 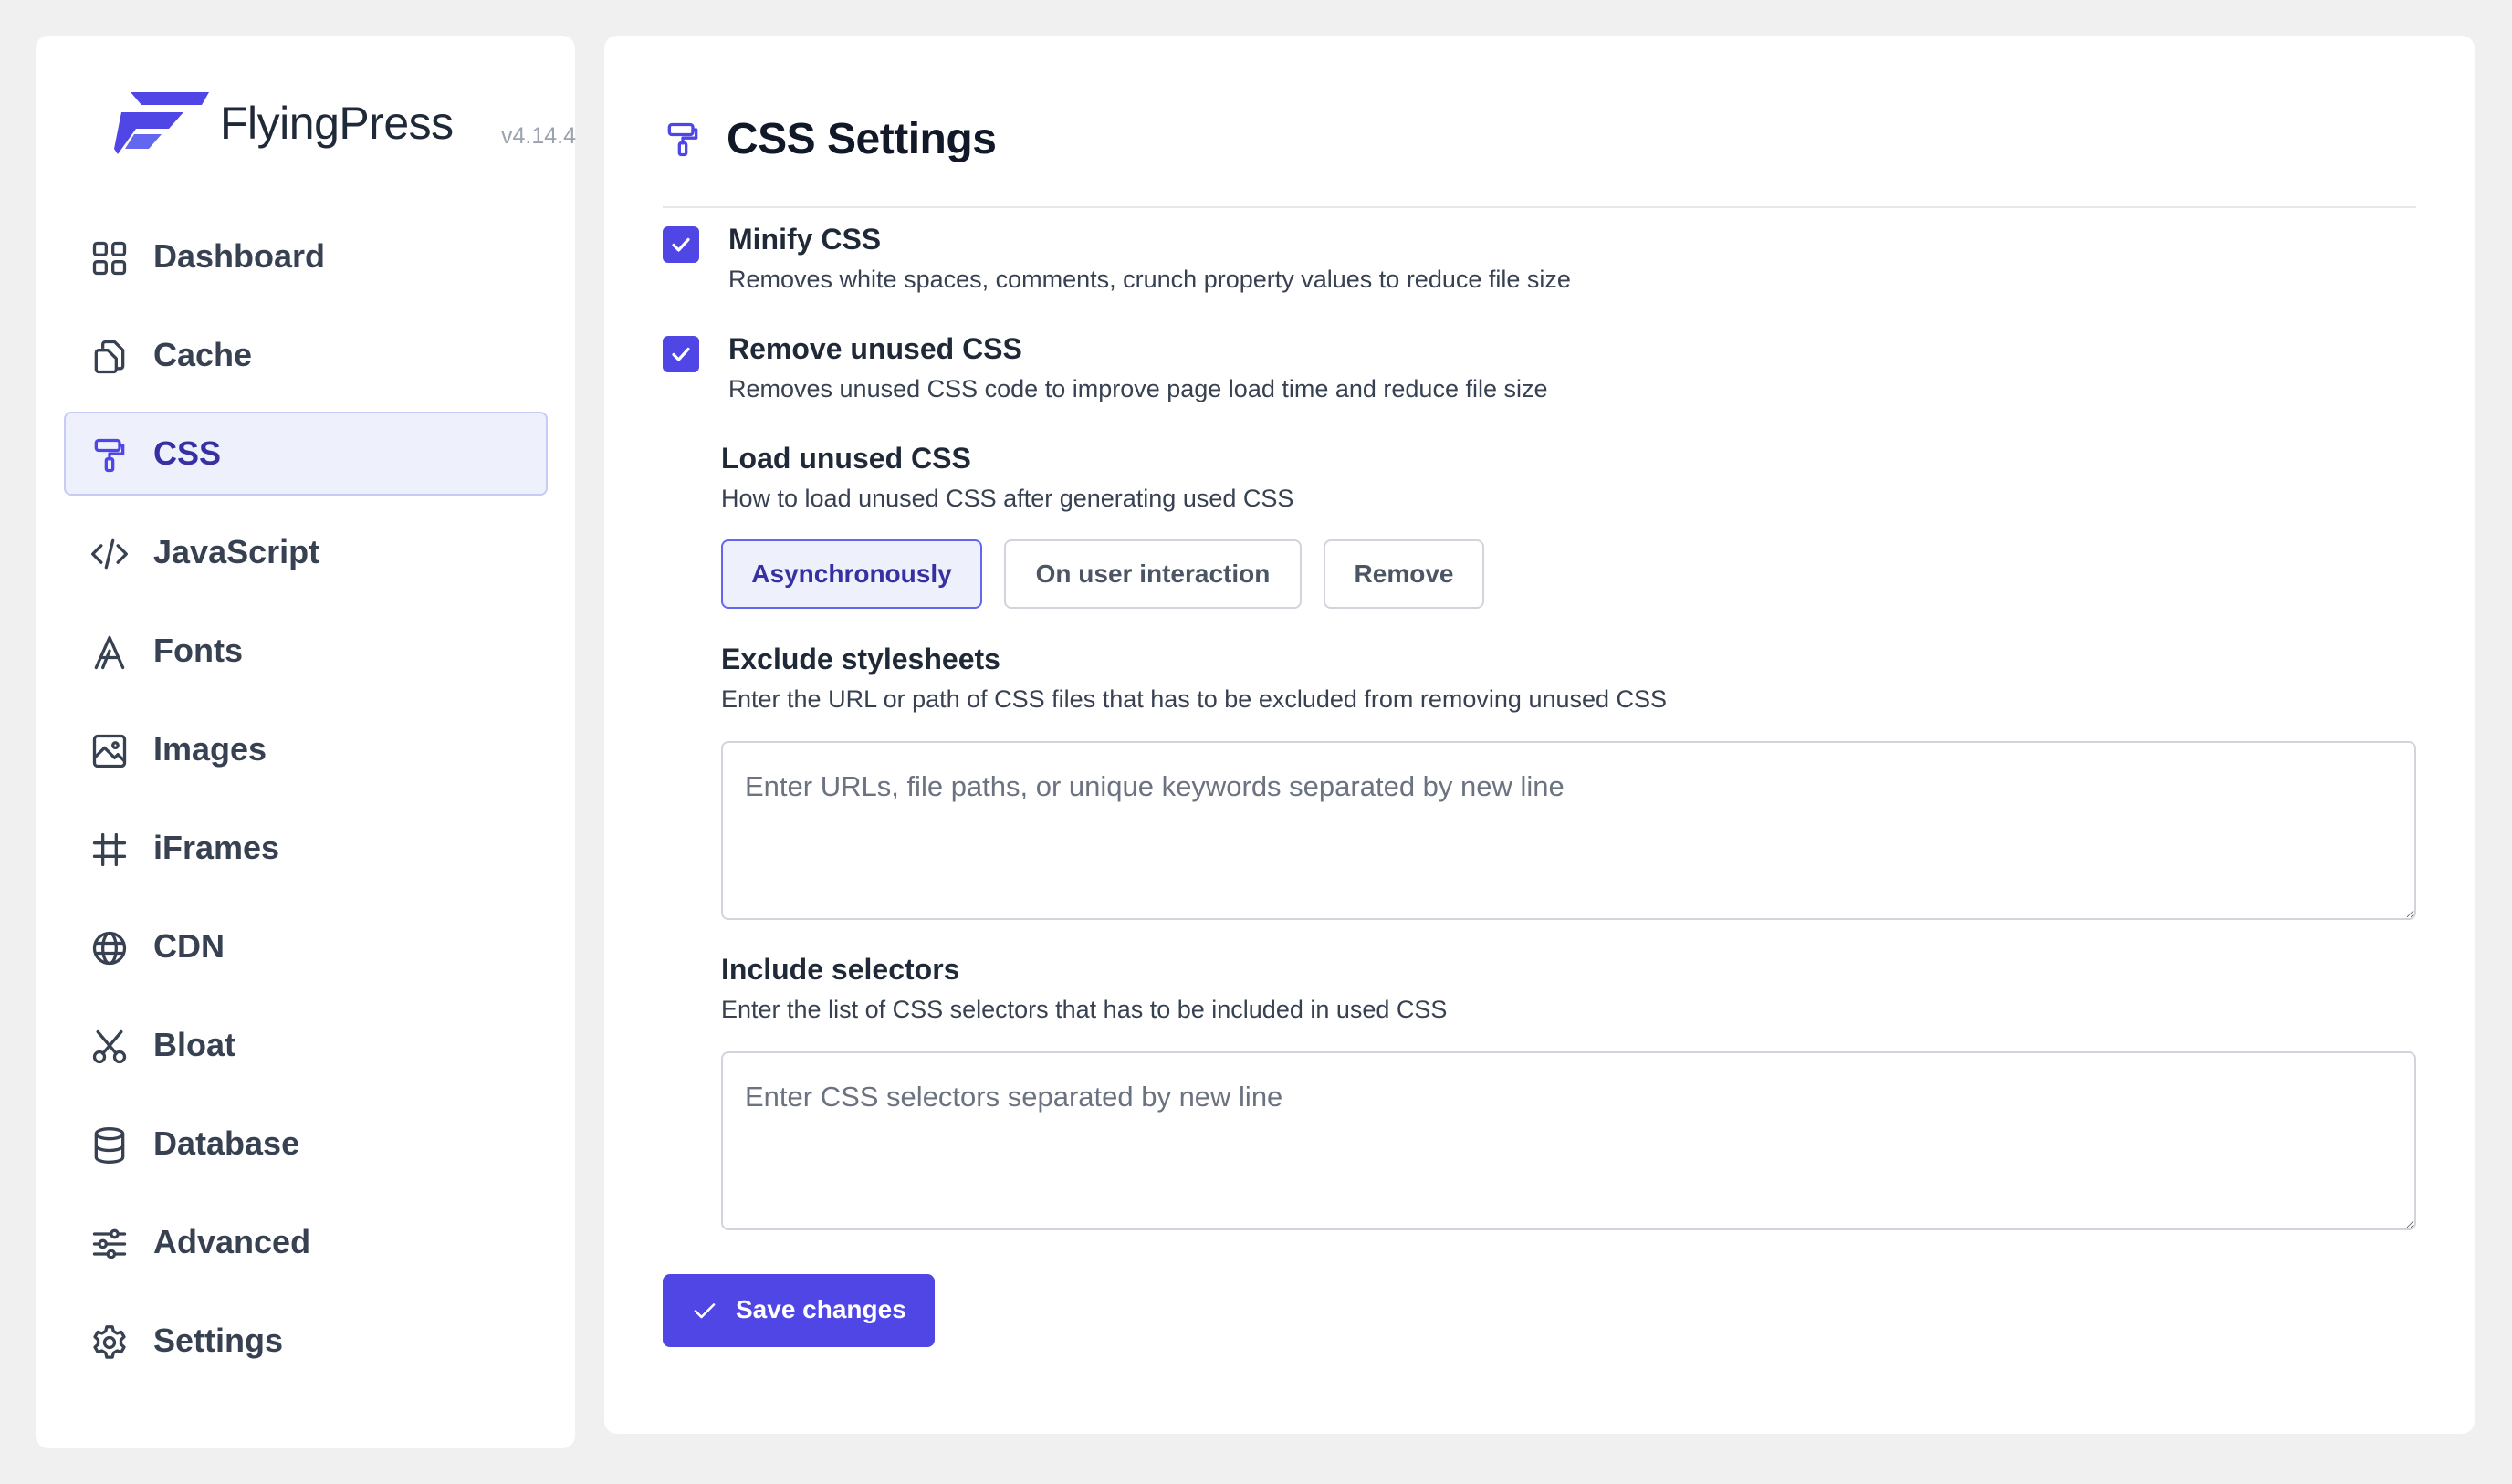 What do you see at coordinates (187, 453) in the screenshot?
I see `sidebar-item-label: CSS` at bounding box center [187, 453].